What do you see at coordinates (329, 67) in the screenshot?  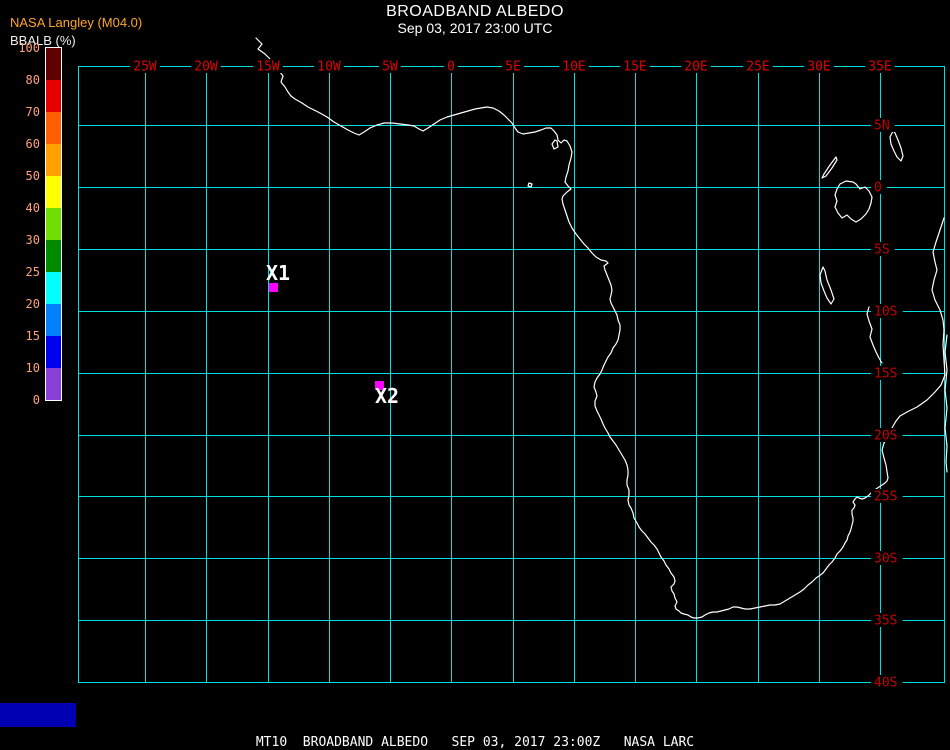 I see `lon-label: 10W` at bounding box center [329, 67].